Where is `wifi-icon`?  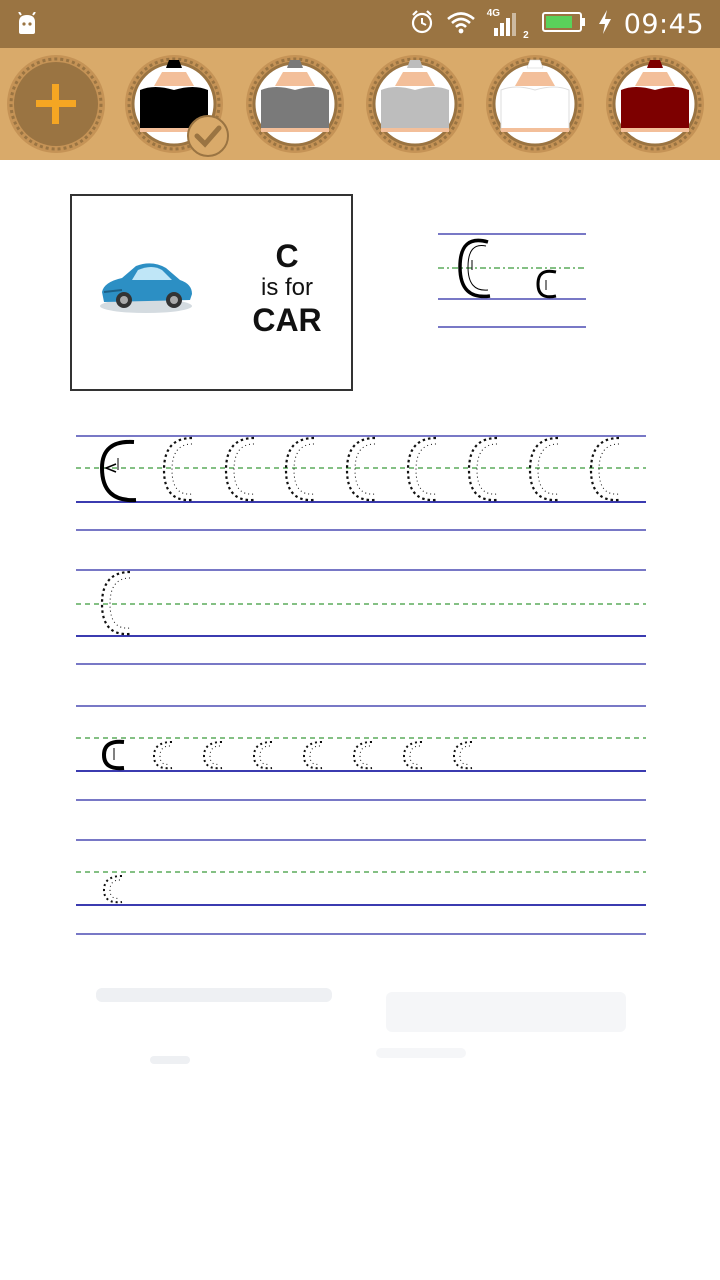 wifi-icon is located at coordinates (461, 24).